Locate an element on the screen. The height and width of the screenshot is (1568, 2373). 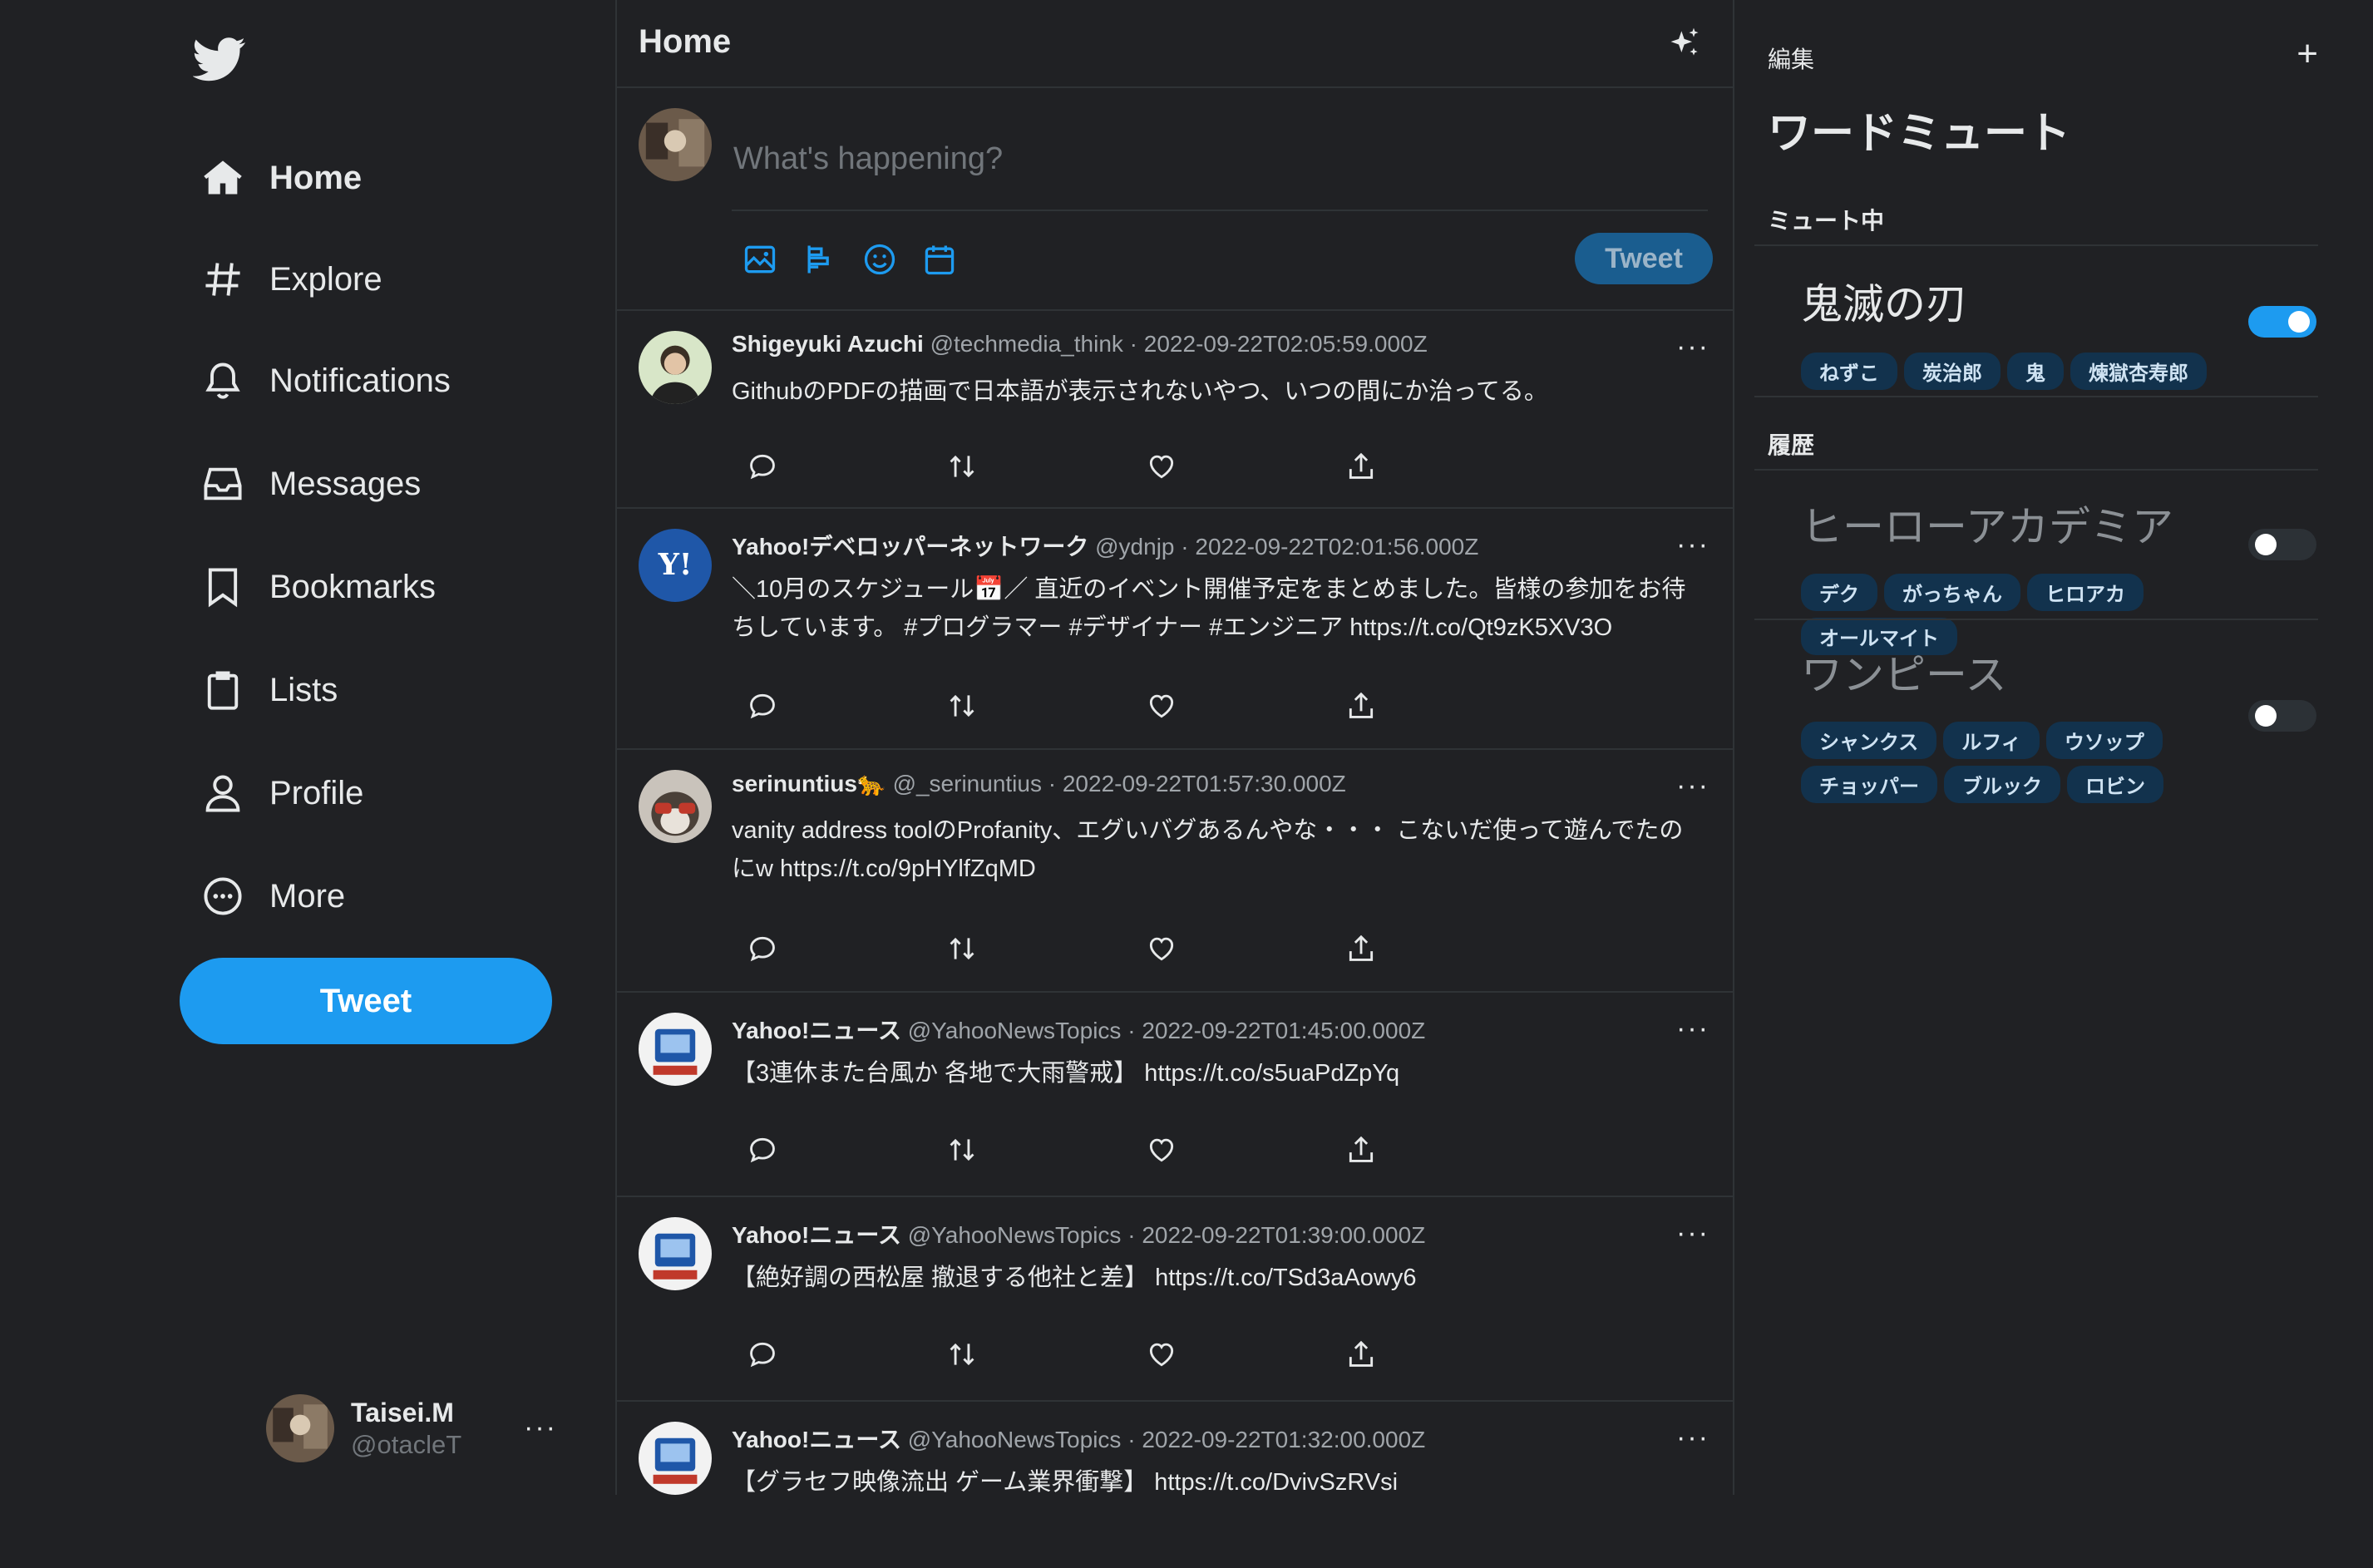
bell-icon is located at coordinates (222, 380).